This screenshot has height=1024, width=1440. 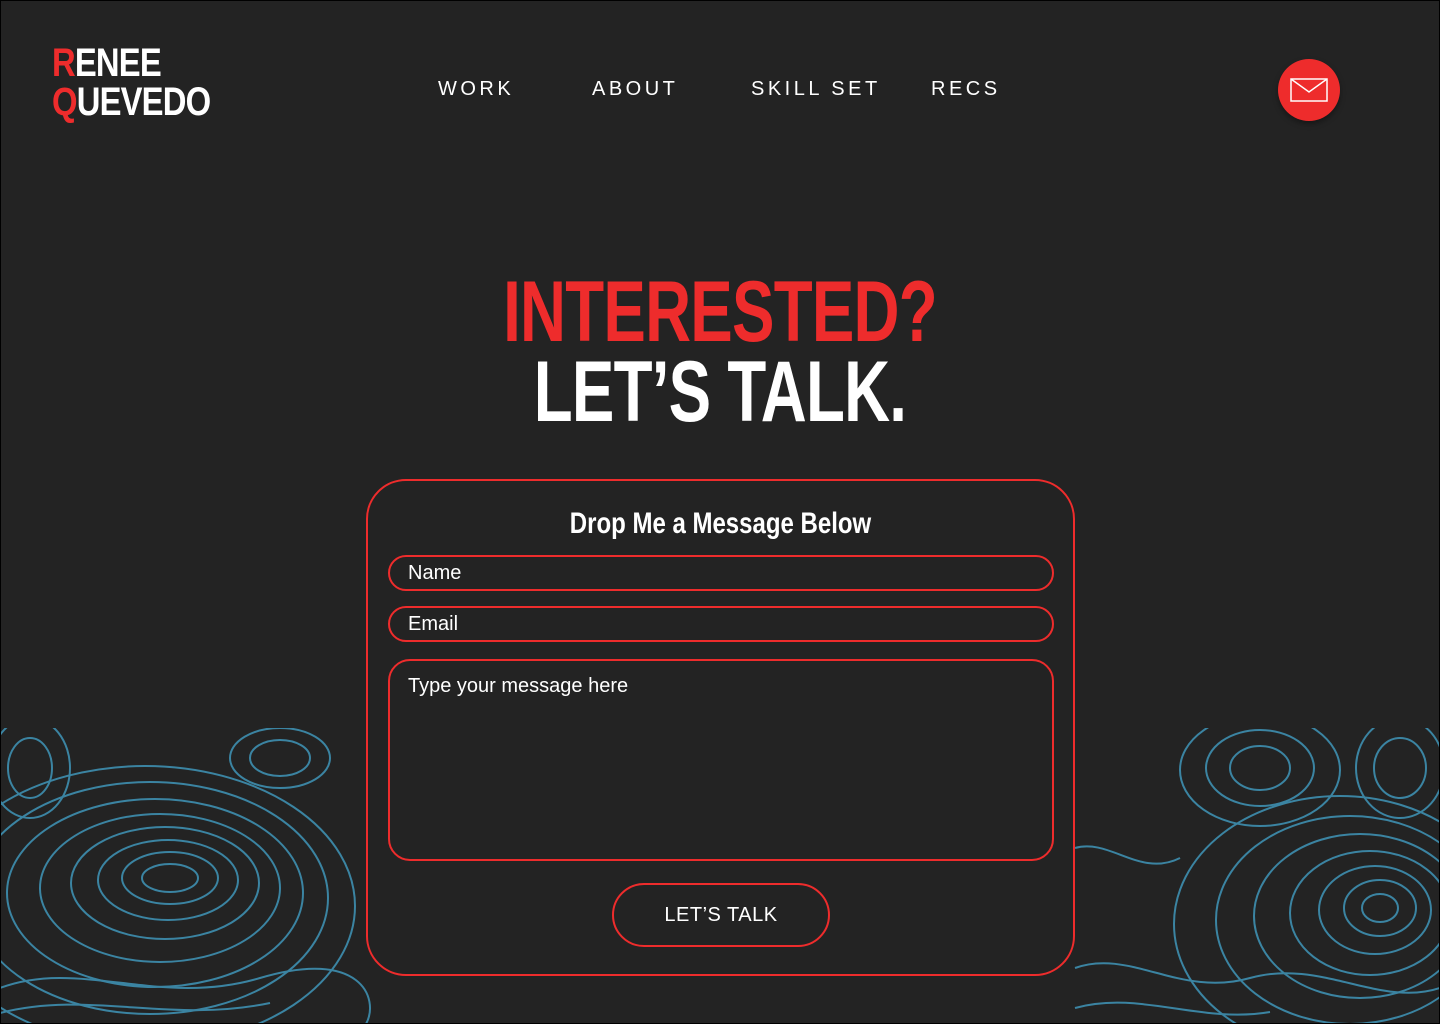 I want to click on envelope-icon, so click(x=1309, y=90).